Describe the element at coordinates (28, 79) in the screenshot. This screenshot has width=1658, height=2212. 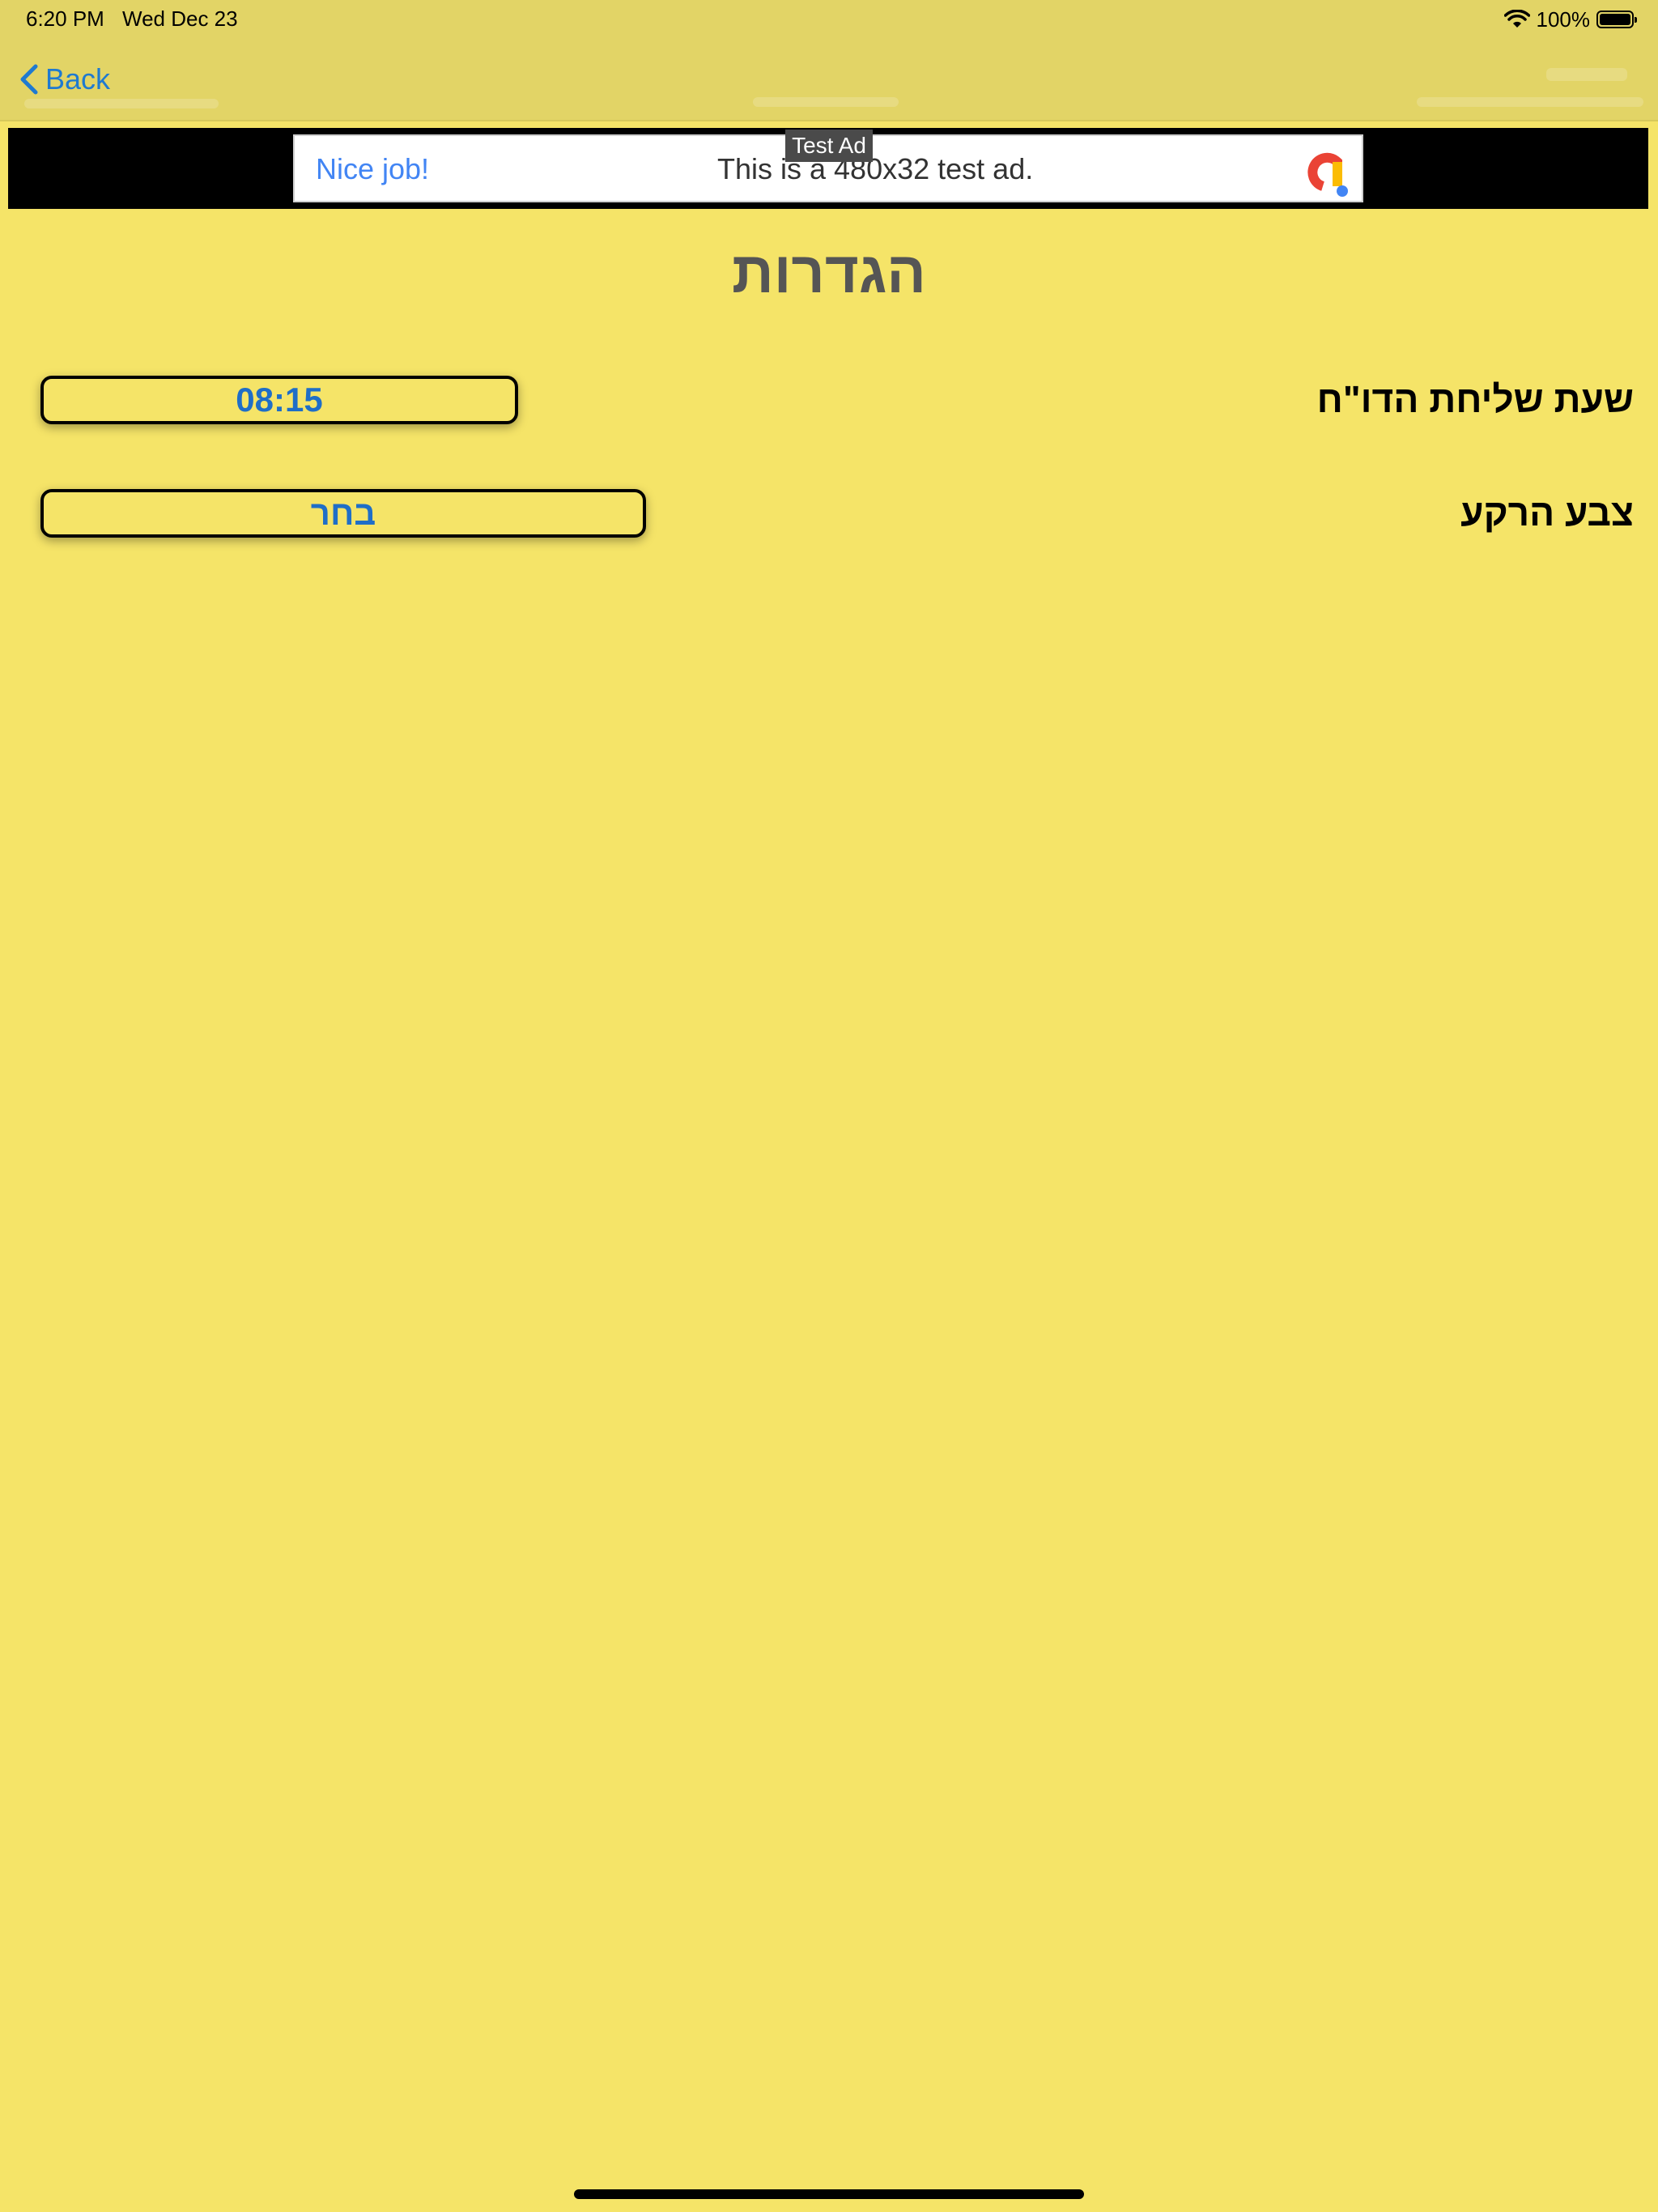
I see `chevron-left-icon` at that location.